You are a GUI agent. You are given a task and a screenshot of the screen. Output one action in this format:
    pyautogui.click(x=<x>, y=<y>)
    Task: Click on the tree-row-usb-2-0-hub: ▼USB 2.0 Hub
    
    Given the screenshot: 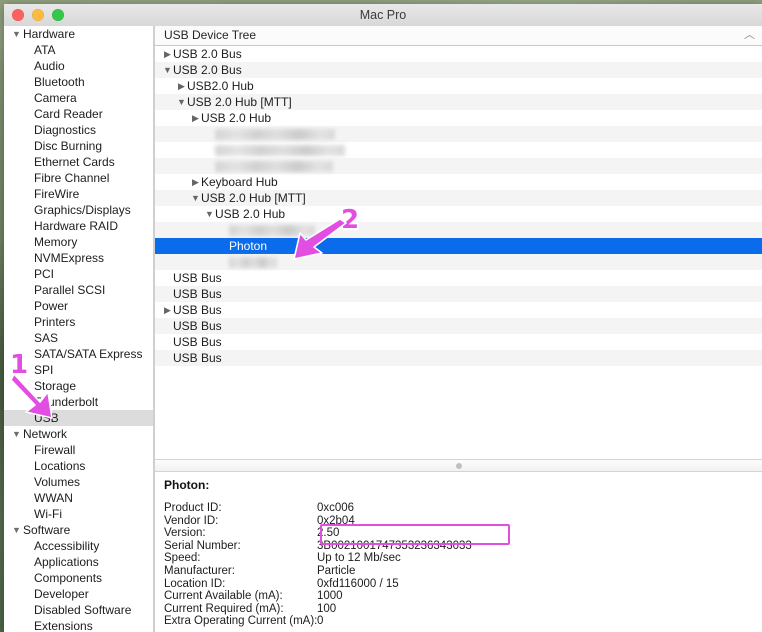 What is the action you would take?
    pyautogui.click(x=458, y=214)
    